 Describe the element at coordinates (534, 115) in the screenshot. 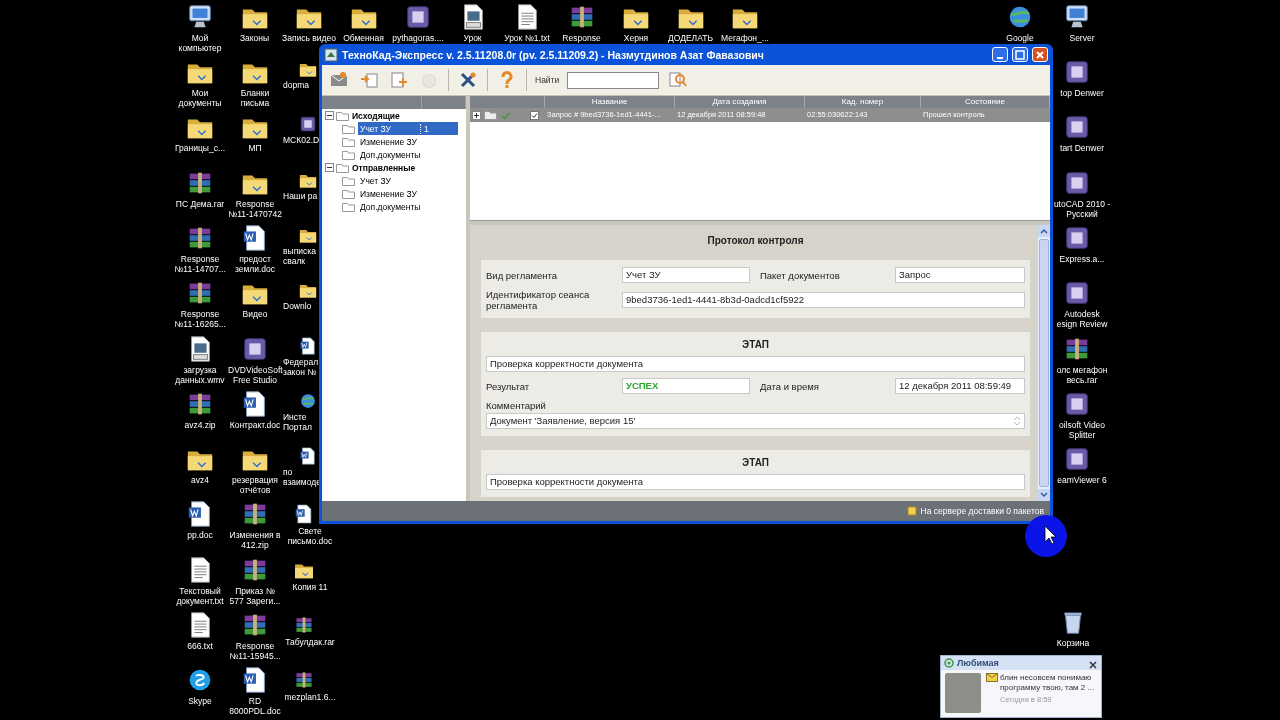

I see `checkbox` at that location.